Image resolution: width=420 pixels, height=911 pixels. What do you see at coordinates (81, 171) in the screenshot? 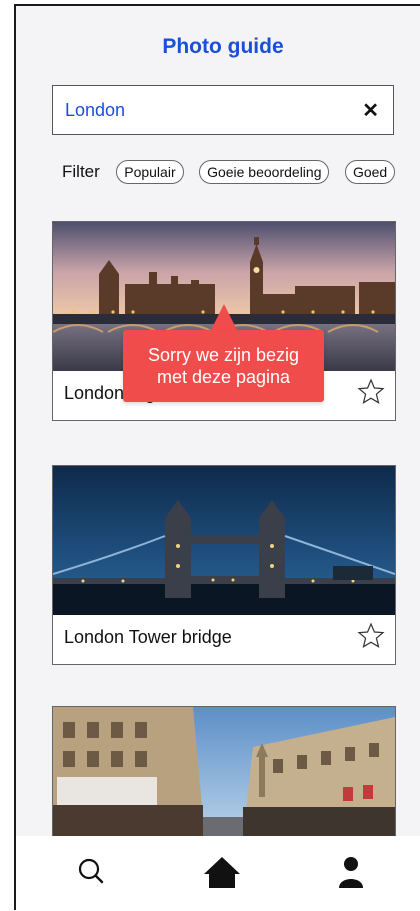
I see `filter-label: Filter` at bounding box center [81, 171].